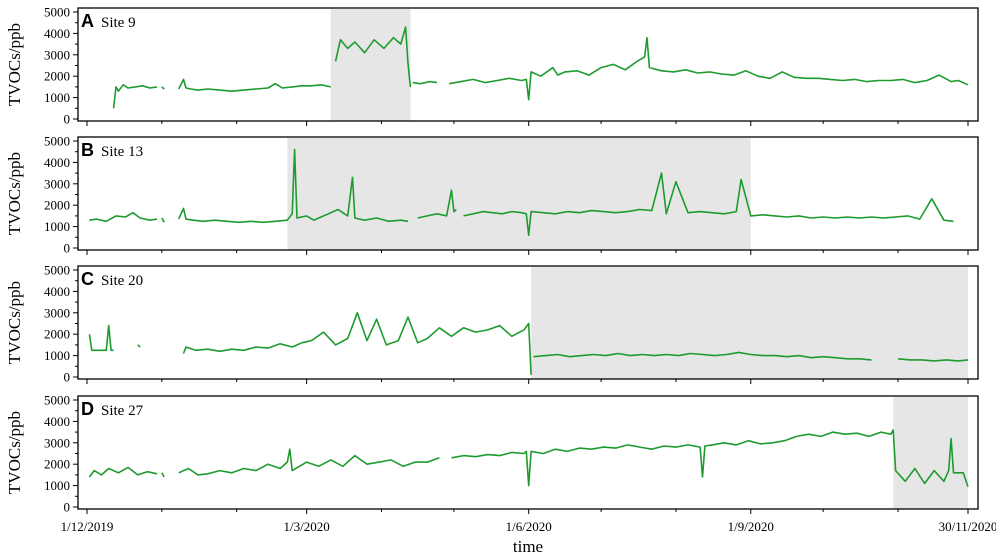  I want to click on x-tick-label: 1/6/2020, so click(529, 526).